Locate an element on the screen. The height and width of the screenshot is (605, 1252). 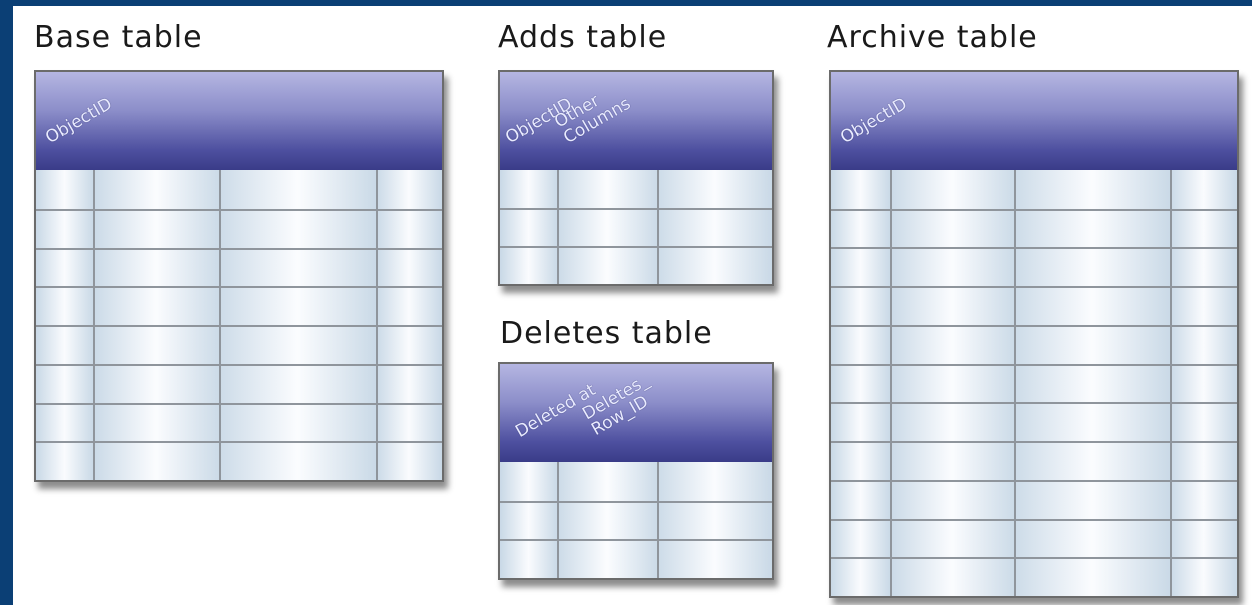
deletes-table-body is located at coordinates (636, 520).